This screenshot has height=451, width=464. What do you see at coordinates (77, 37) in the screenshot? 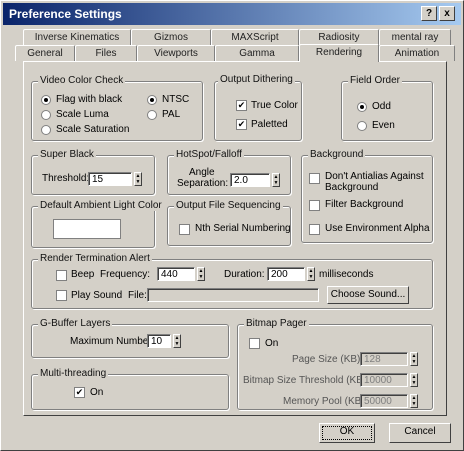
I see `tab-inverse-kinematics: Inverse Kinematics` at bounding box center [77, 37].